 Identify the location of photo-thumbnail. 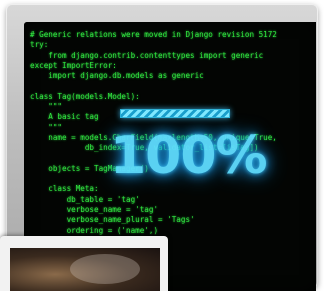
(84, 263).